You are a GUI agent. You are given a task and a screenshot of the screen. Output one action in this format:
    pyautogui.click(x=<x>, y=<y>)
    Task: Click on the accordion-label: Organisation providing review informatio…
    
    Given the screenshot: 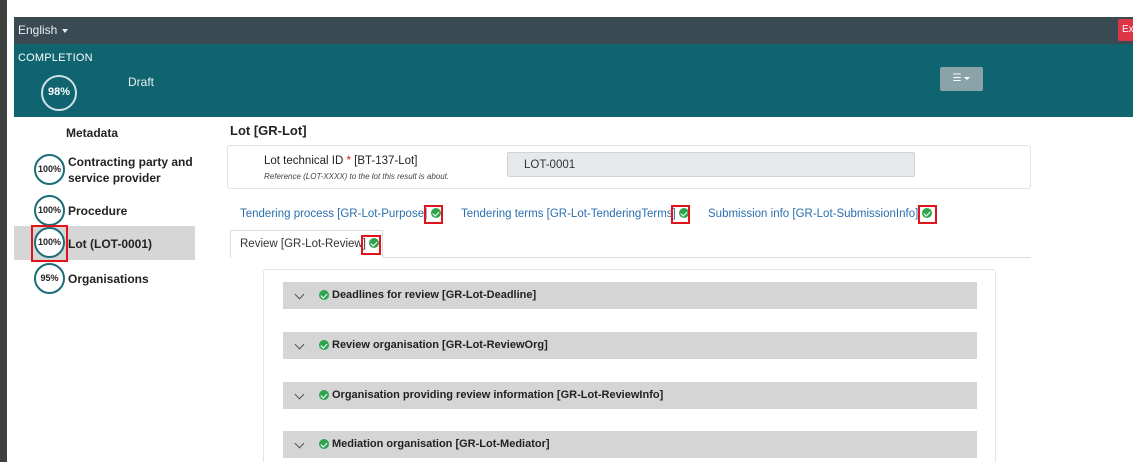 What is the action you would take?
    pyautogui.click(x=498, y=395)
    